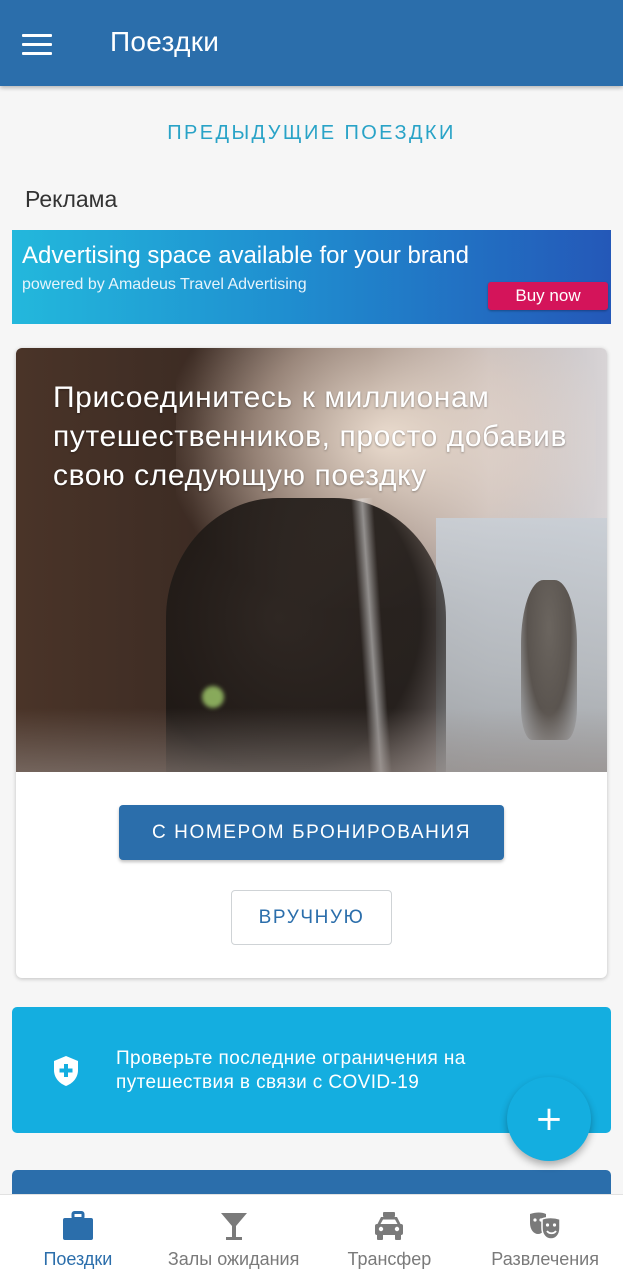 The width and height of the screenshot is (623, 1280). What do you see at coordinates (233, 1259) in the screenshot?
I see `nav-label-lounges: Залы ожидания` at bounding box center [233, 1259].